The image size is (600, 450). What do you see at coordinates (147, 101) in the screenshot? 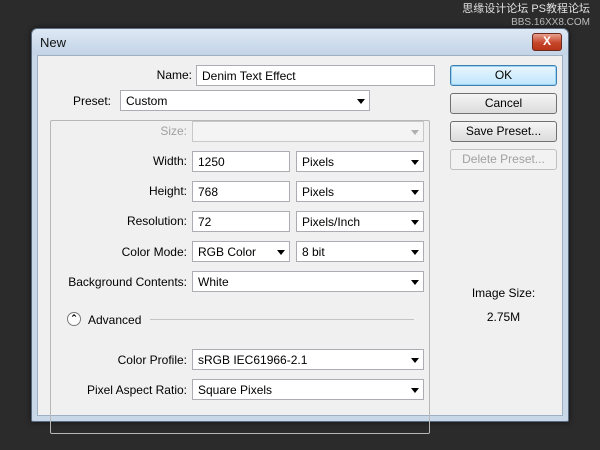
I see `preset-value: Custom` at bounding box center [147, 101].